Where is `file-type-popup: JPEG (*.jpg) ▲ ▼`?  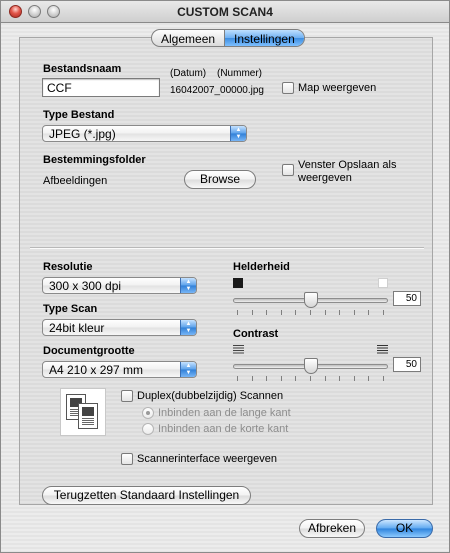 file-type-popup: JPEG (*.jpg) ▲ ▼ is located at coordinates (144, 133).